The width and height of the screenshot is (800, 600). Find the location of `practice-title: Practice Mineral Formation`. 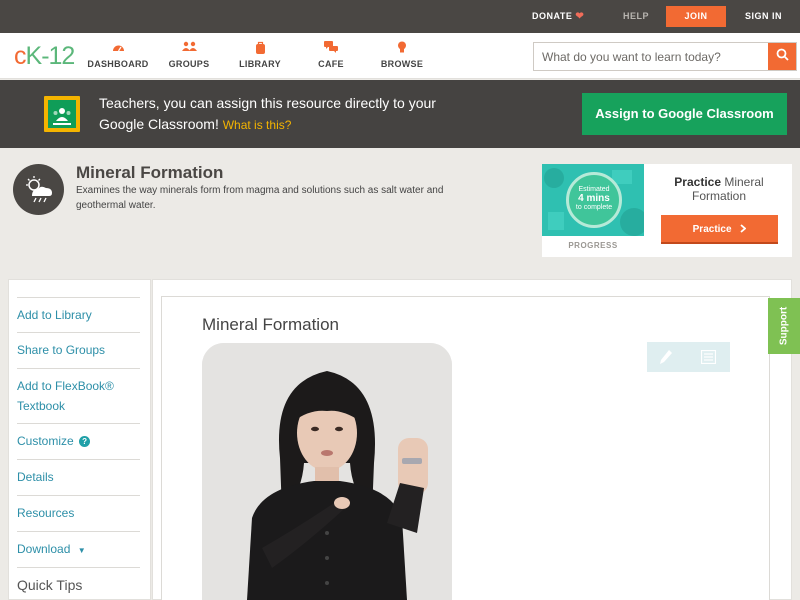

practice-title: Practice Mineral Formation is located at coordinates (719, 189).